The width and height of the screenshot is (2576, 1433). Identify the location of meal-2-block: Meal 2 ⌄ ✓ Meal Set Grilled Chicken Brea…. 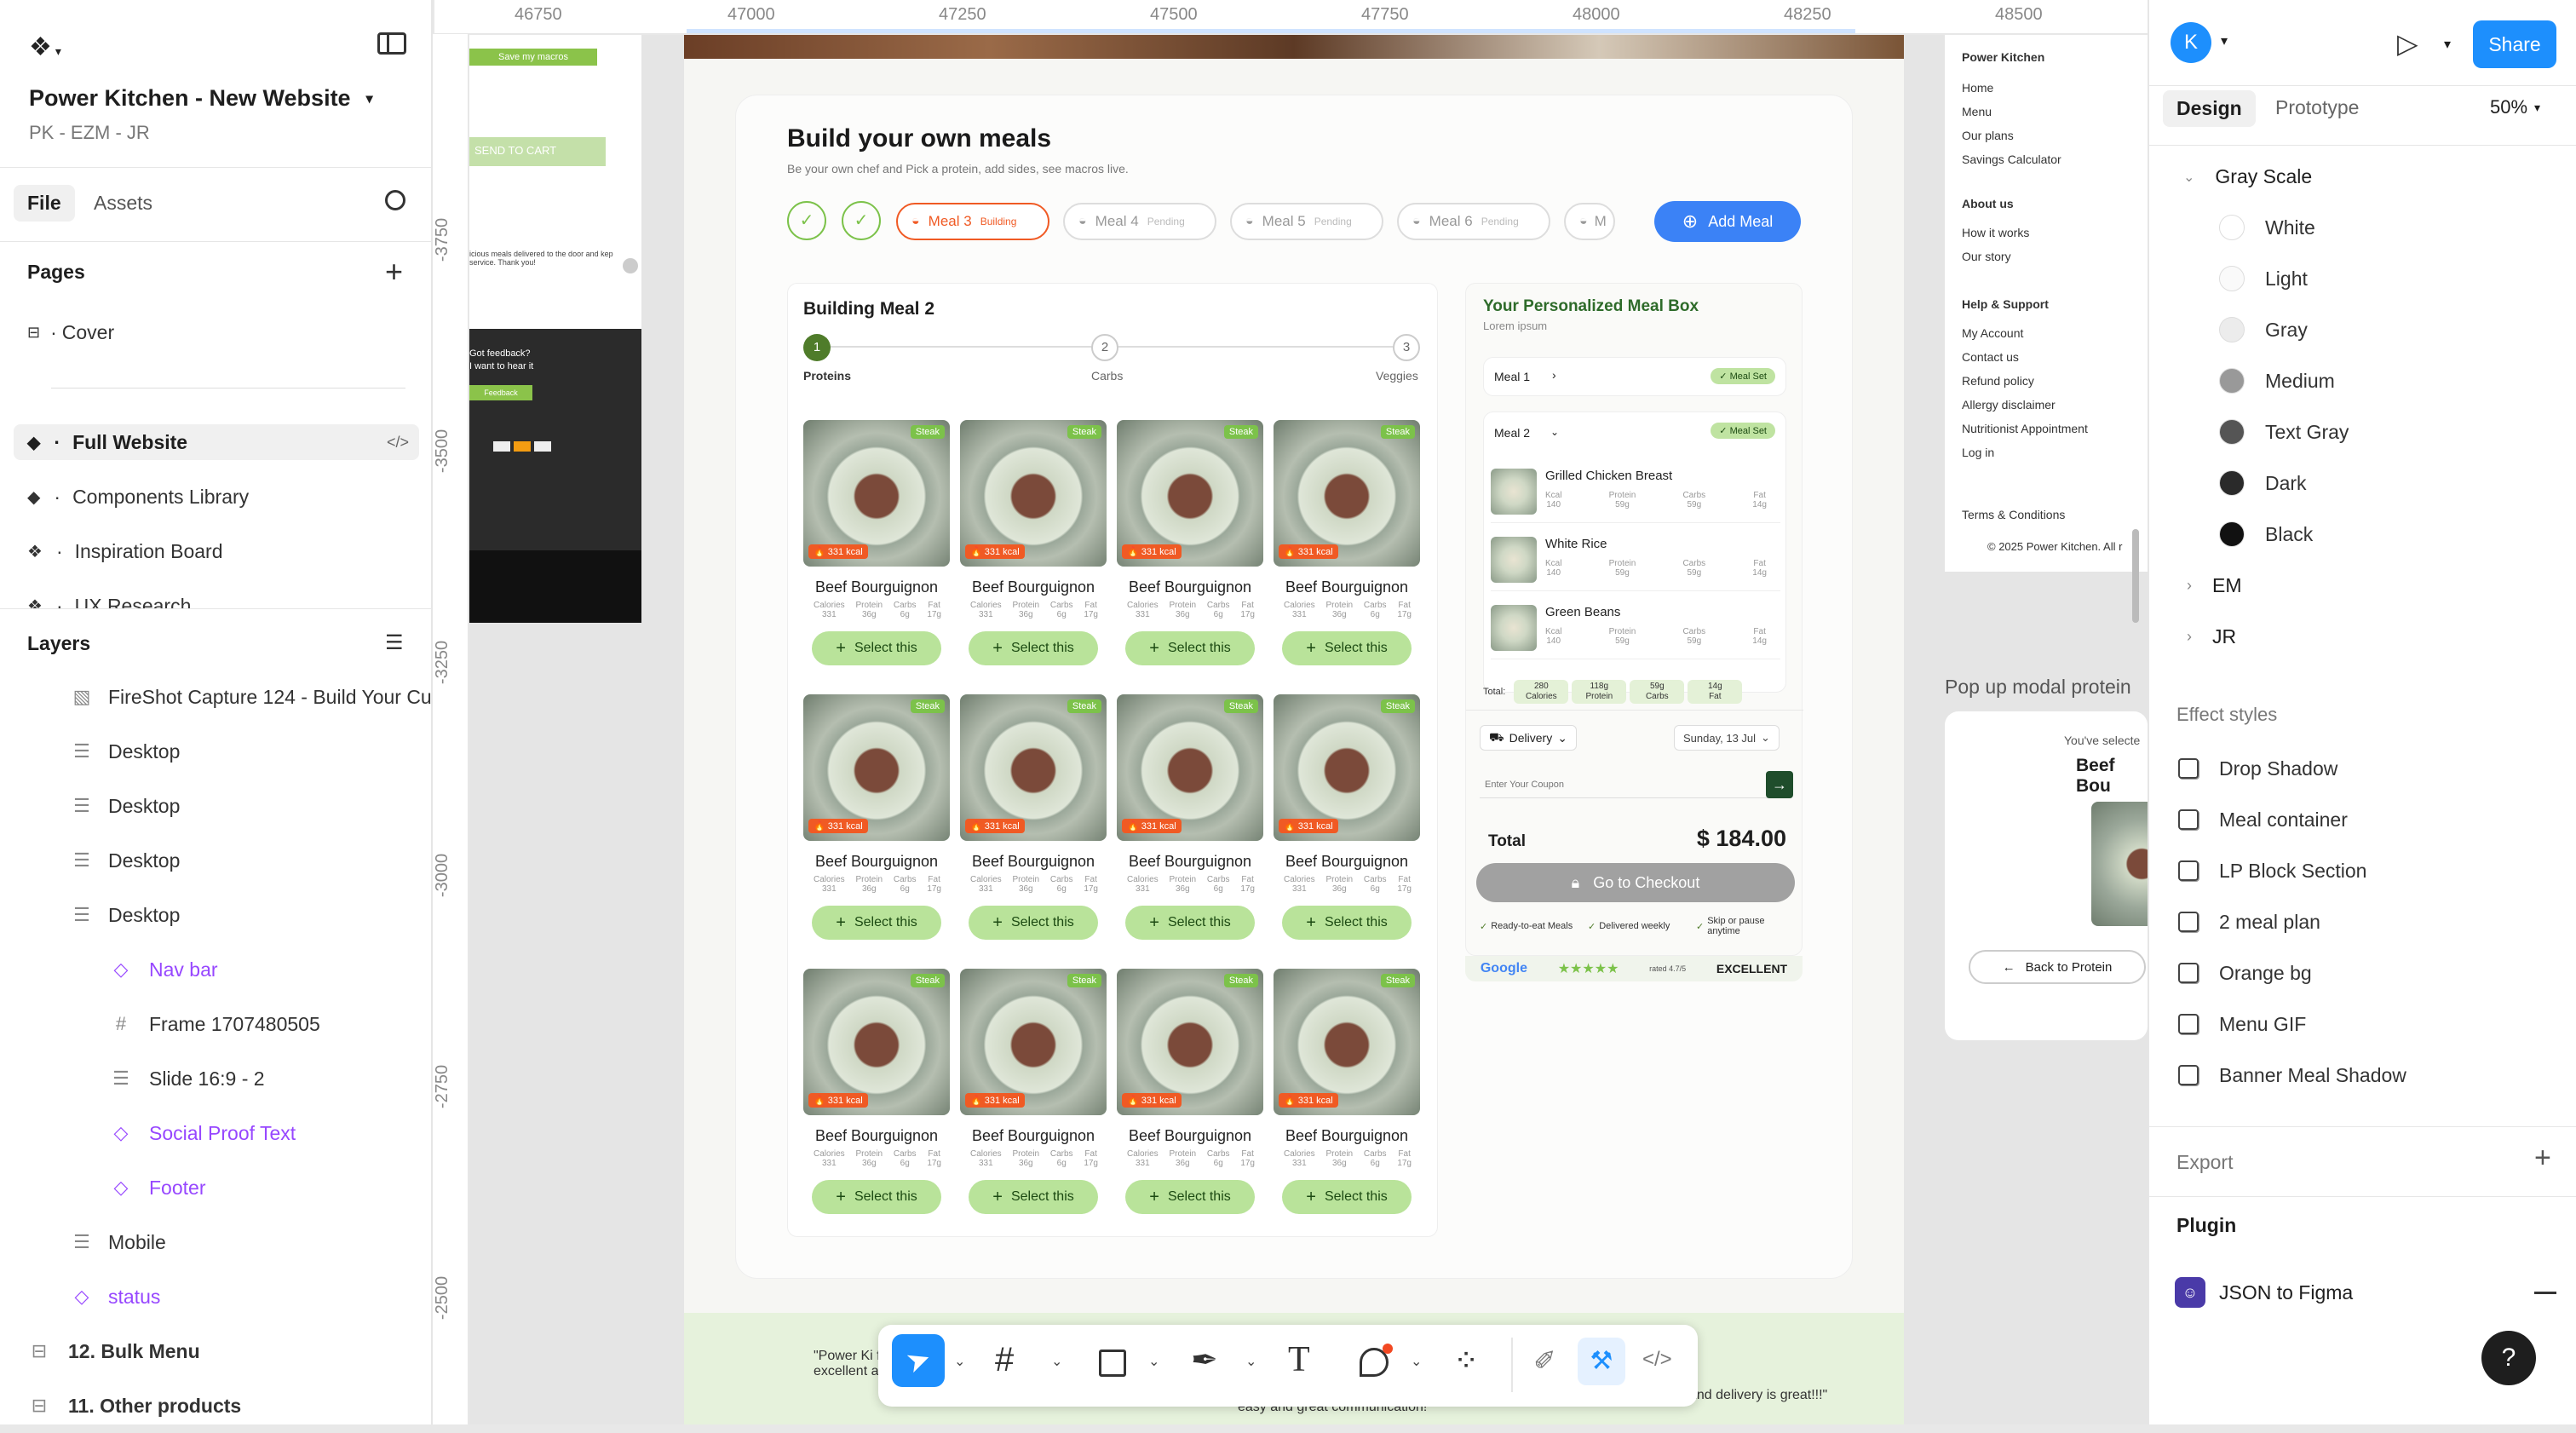
(1634, 552).